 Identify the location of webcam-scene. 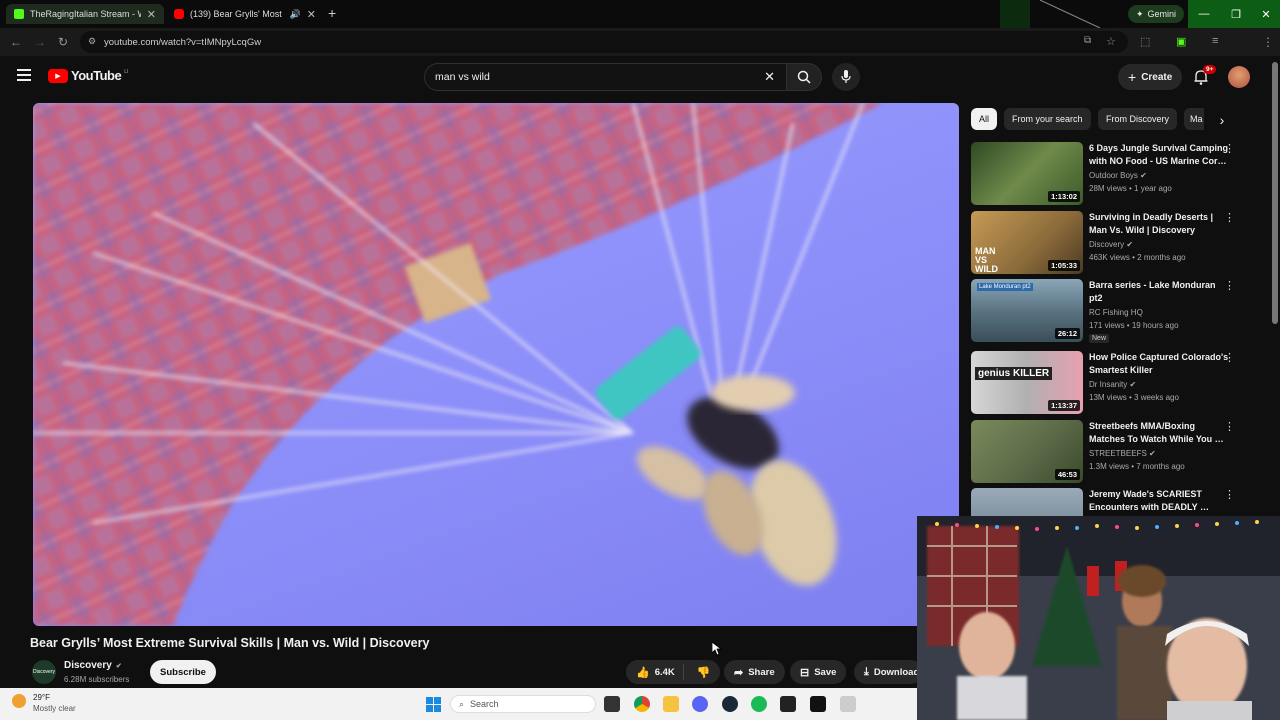
(1098, 618).